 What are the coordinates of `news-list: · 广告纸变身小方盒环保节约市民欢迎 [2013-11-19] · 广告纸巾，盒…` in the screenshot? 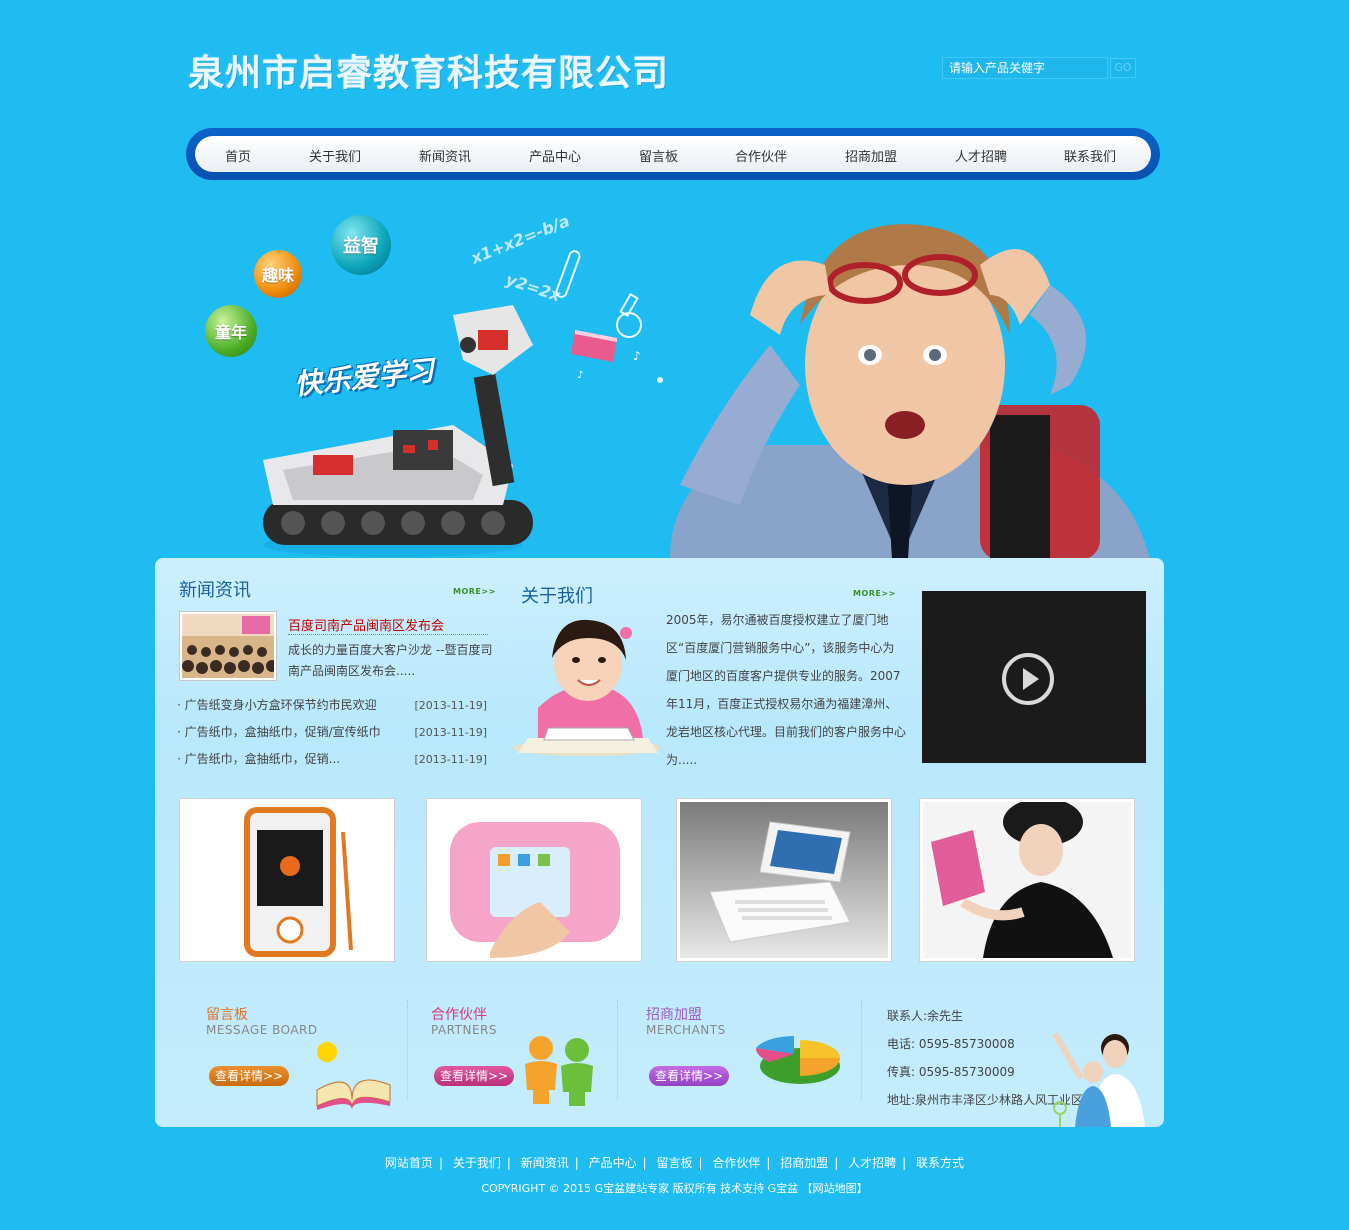 It's located at (332, 732).